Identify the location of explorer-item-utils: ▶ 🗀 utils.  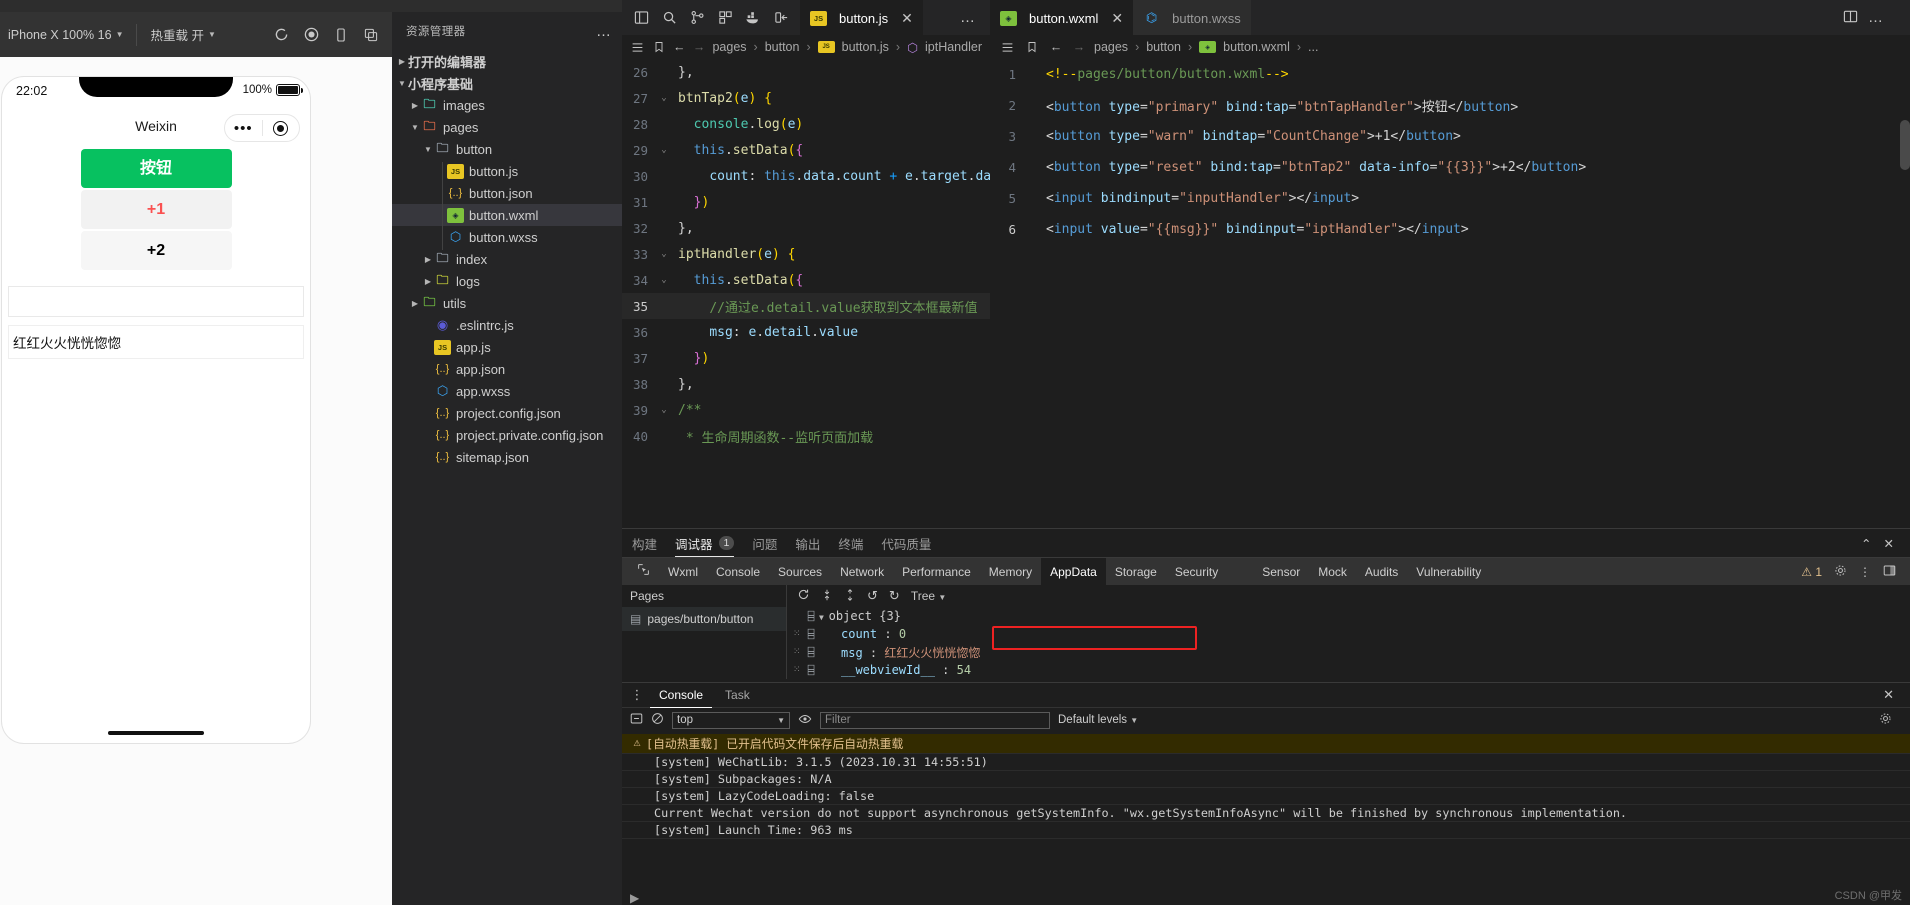
(507, 303).